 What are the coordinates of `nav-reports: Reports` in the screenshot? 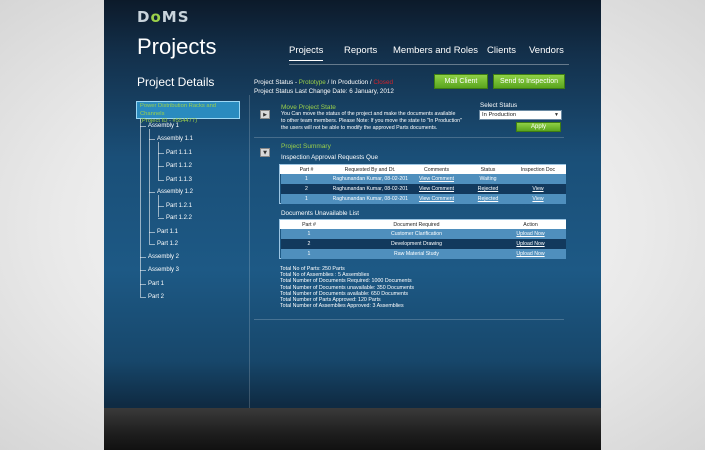 It's located at (360, 50).